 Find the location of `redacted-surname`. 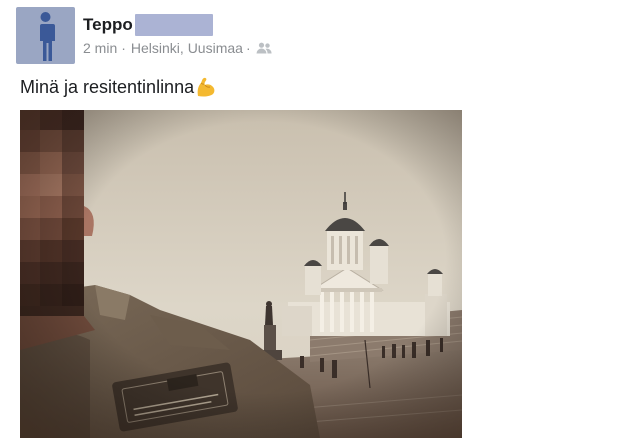

redacted-surname is located at coordinates (173, 25).